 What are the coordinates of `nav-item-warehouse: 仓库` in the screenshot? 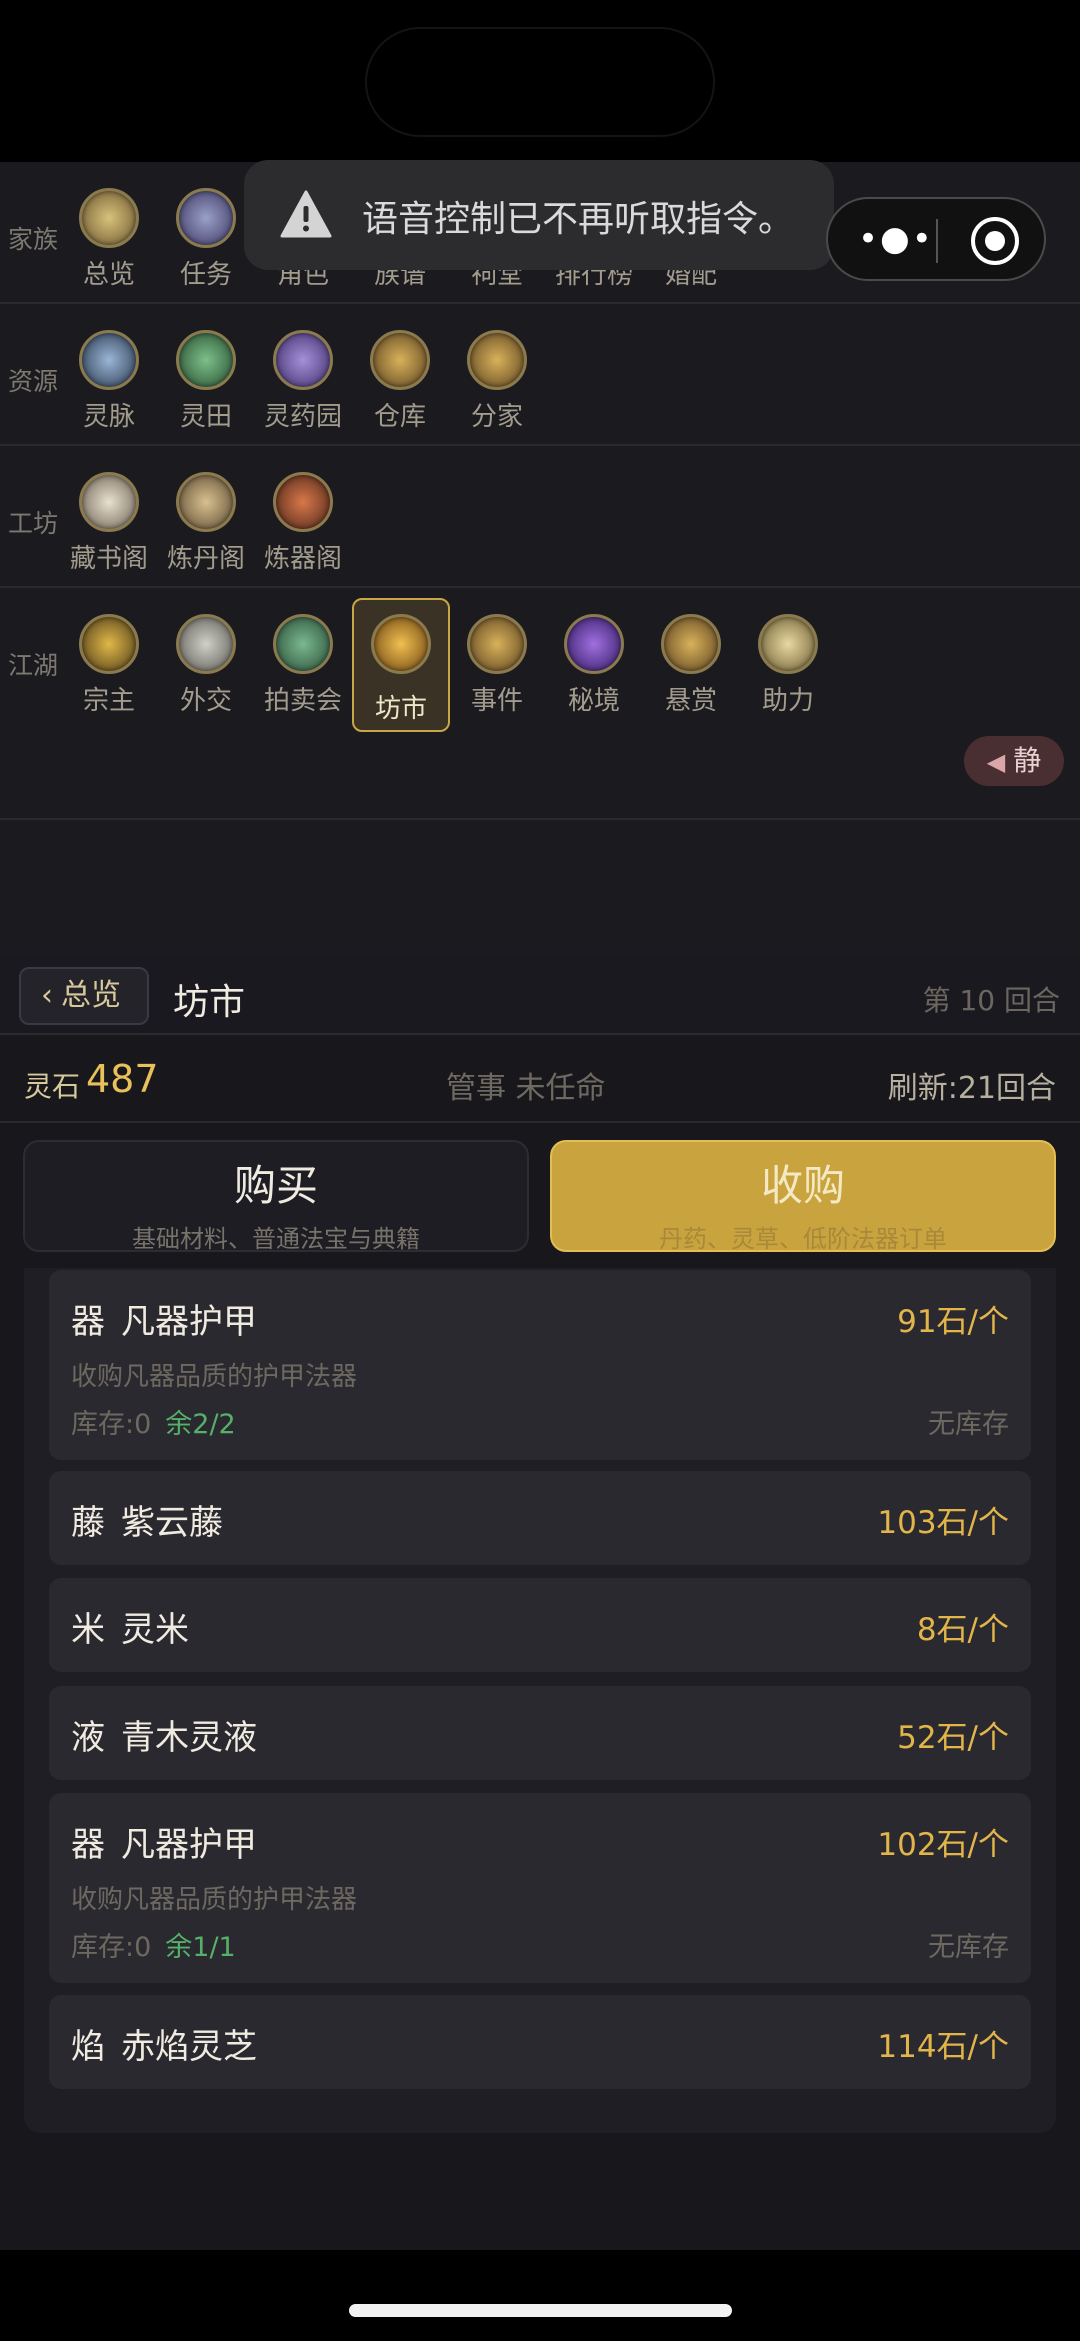 It's located at (400, 376).